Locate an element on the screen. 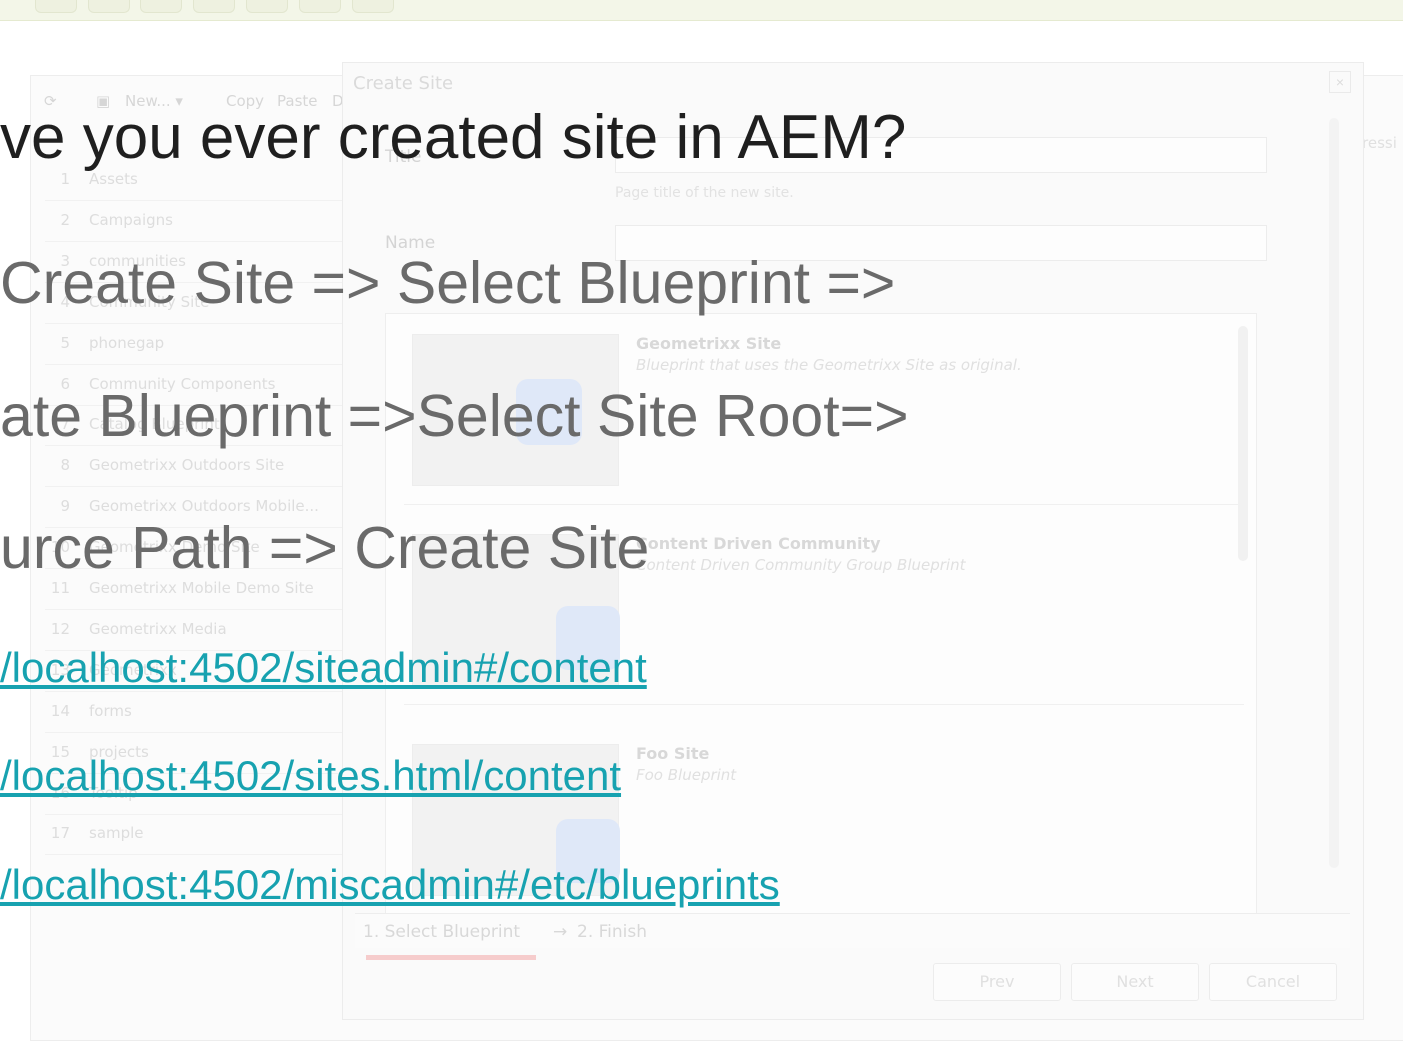  link-siteadmin: /localhost:4502/siteadmin#/content is located at coordinates (323, 668).